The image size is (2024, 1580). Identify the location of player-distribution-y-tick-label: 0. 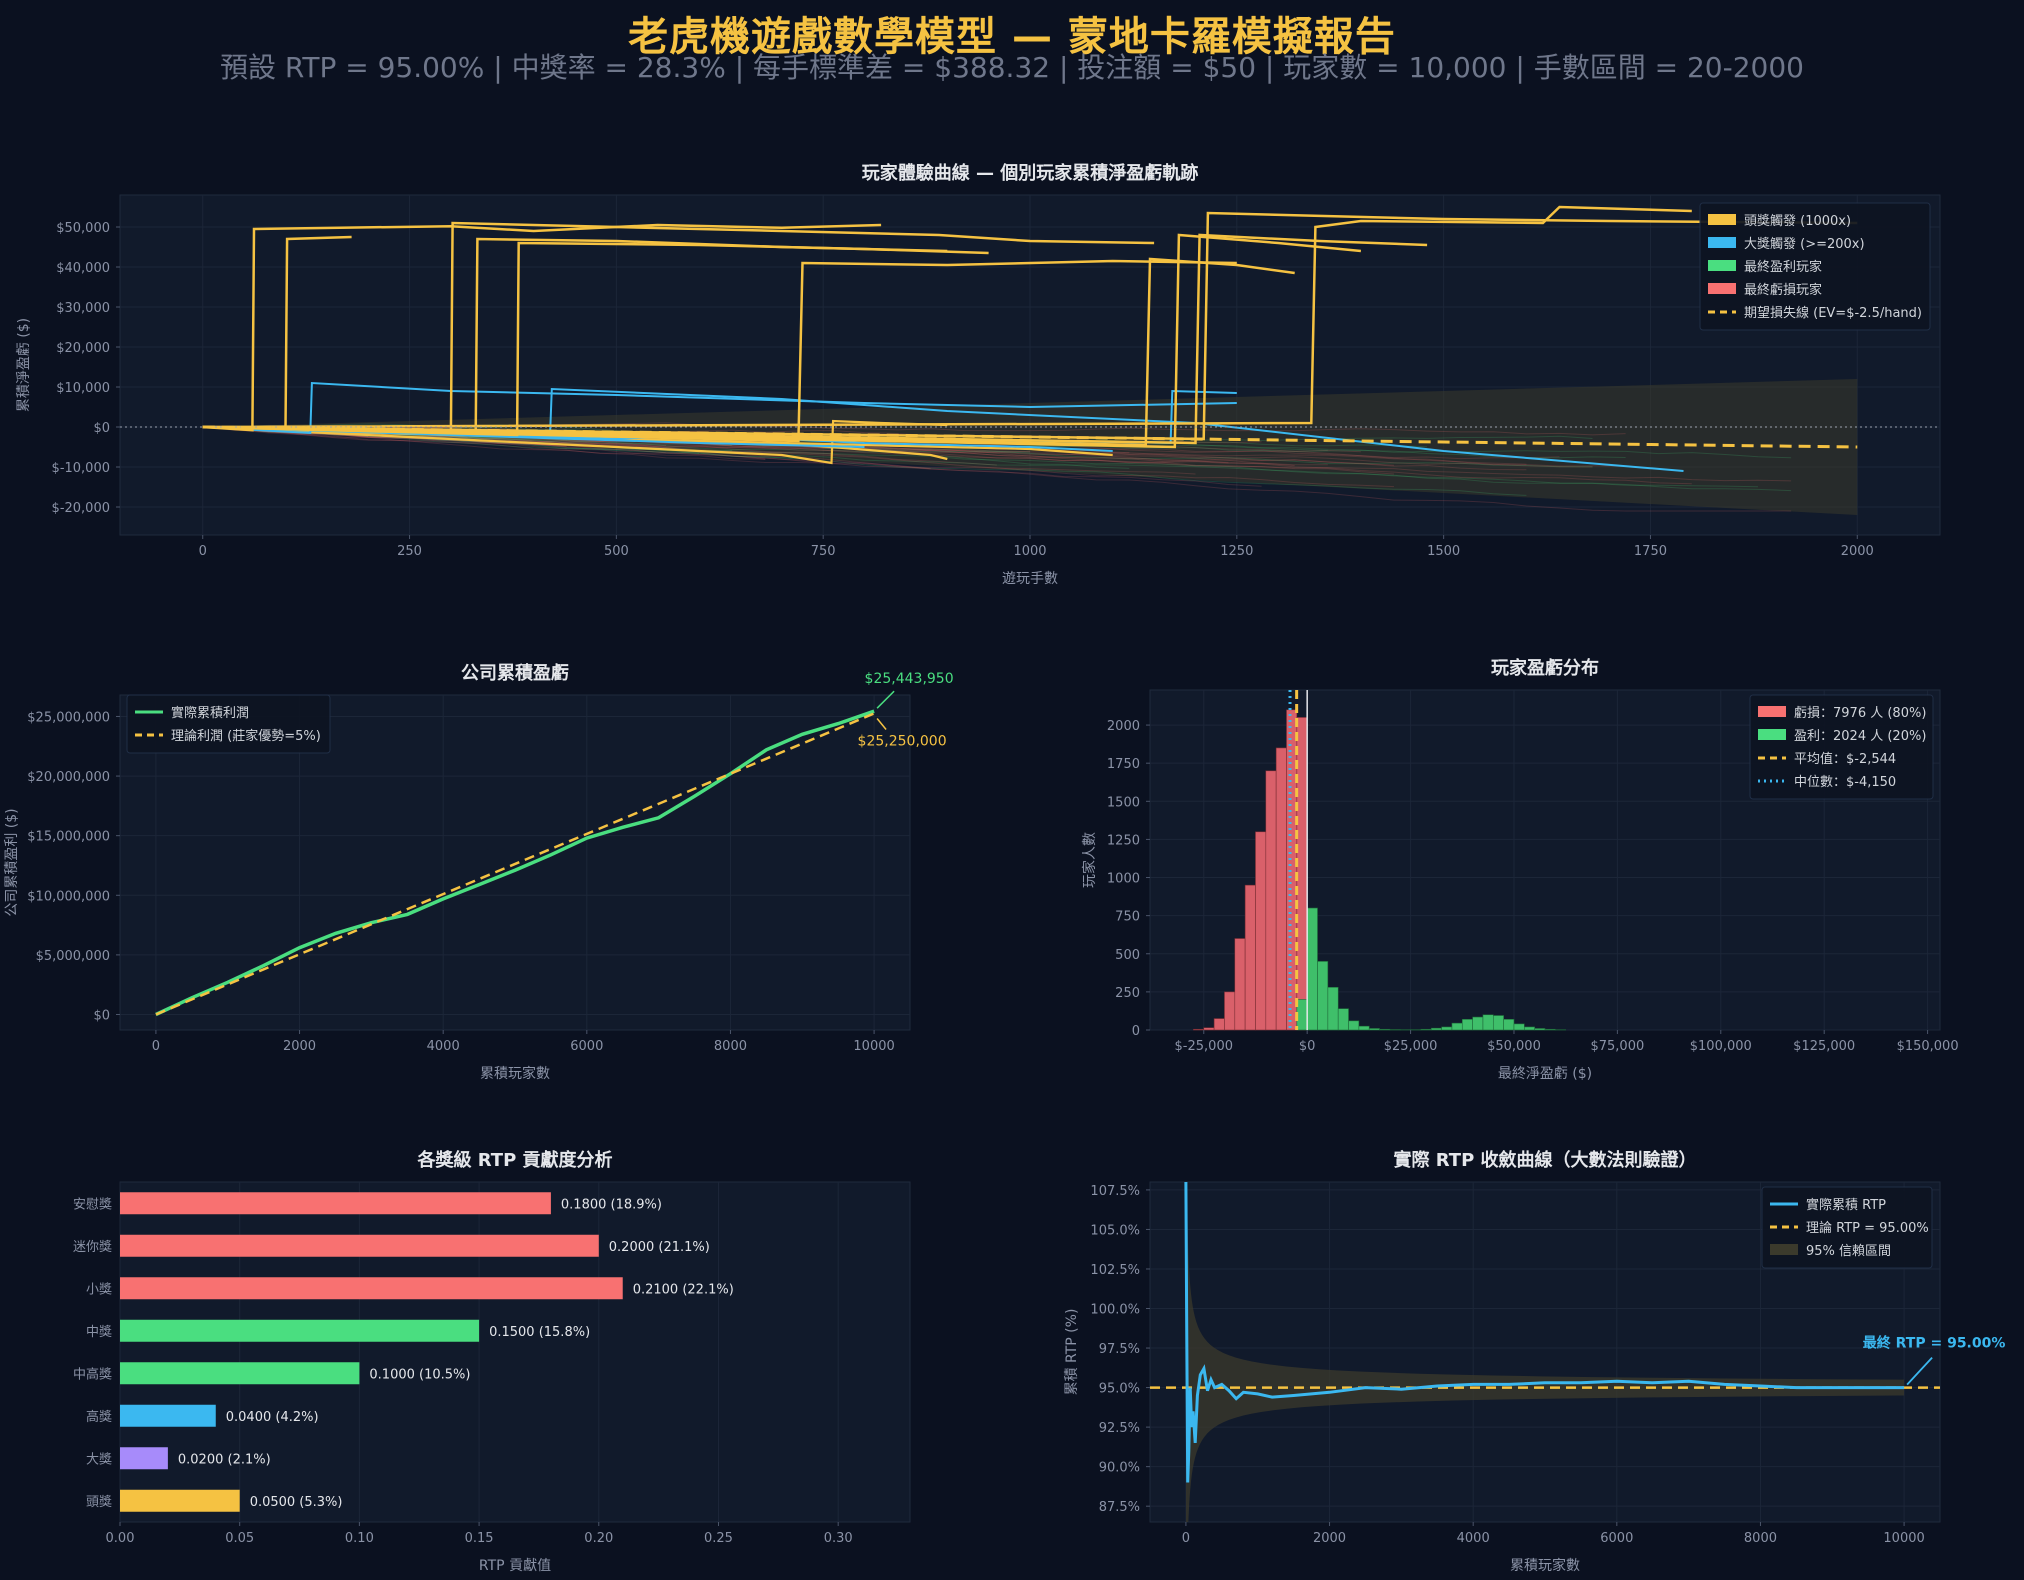
(1136, 1031).